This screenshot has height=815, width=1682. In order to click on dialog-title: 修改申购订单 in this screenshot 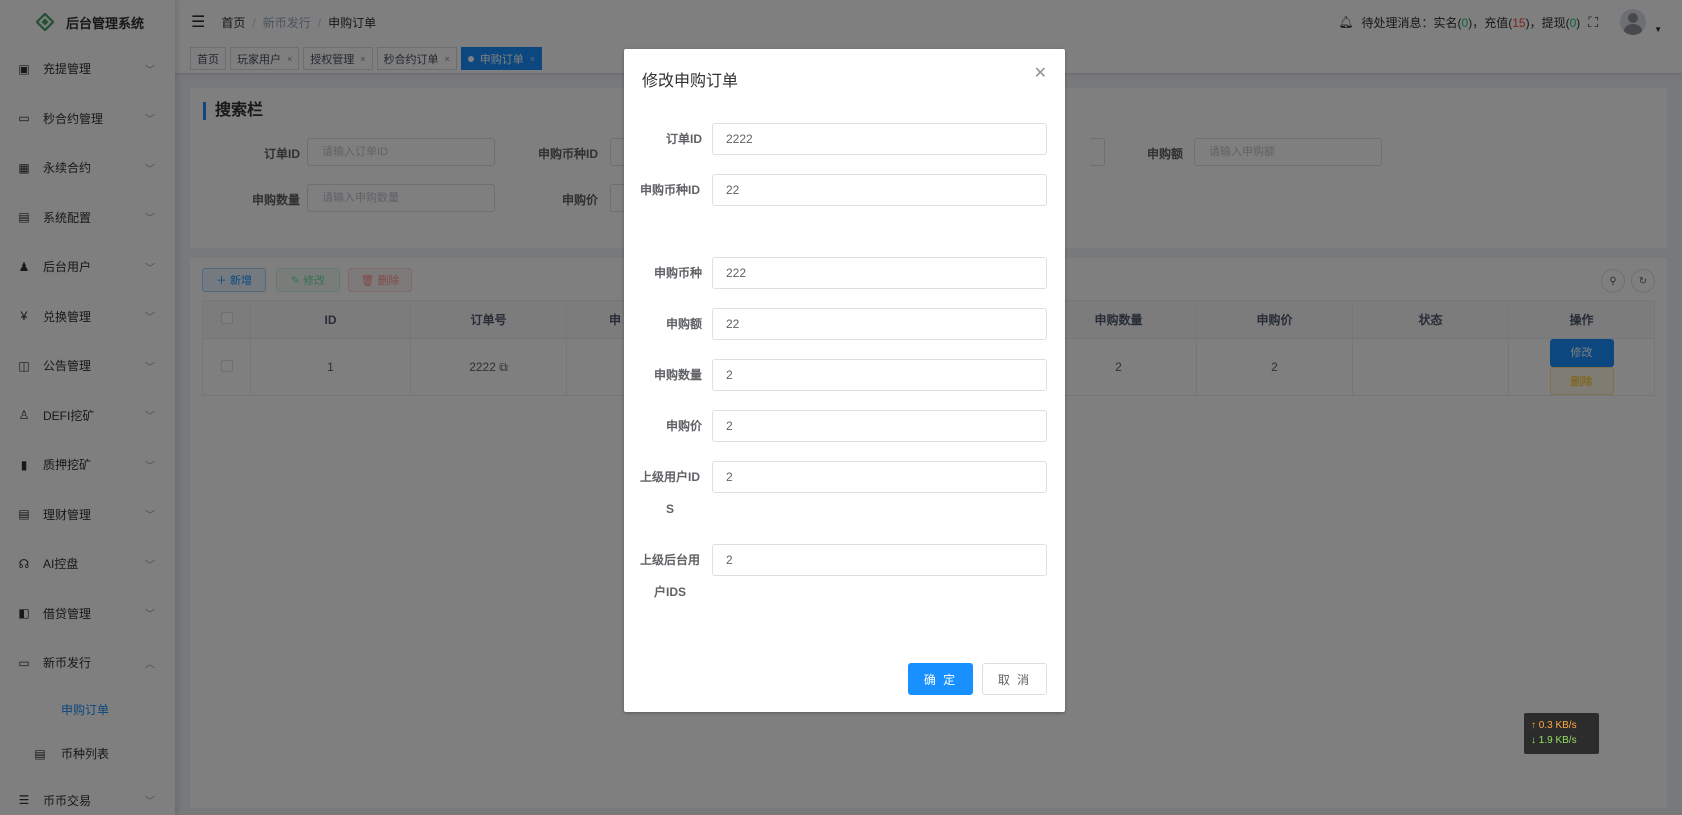, I will do `click(690, 81)`.